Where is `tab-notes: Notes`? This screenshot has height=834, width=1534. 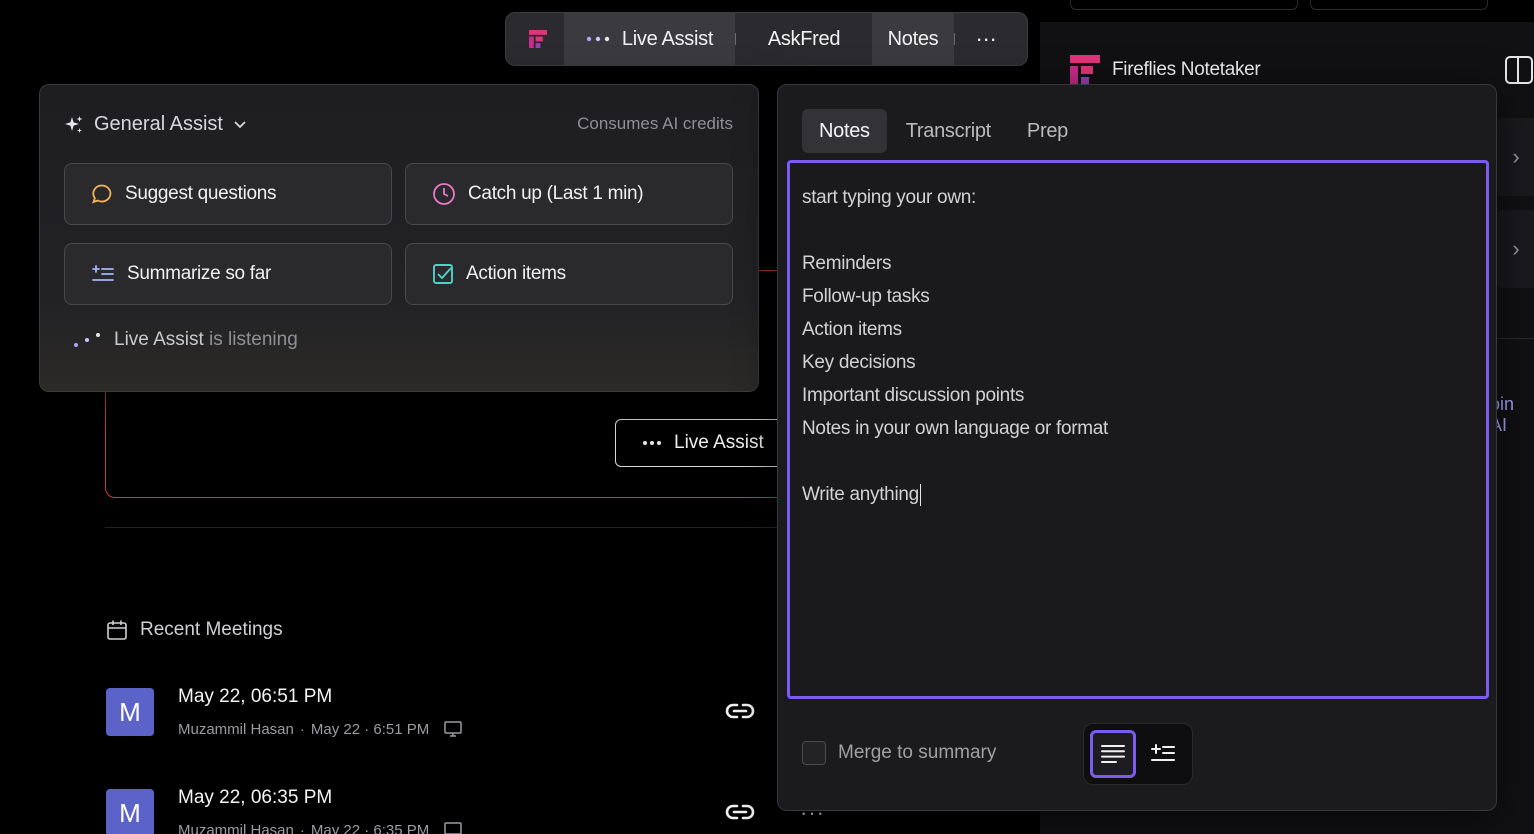
tab-notes: Notes is located at coordinates (844, 131).